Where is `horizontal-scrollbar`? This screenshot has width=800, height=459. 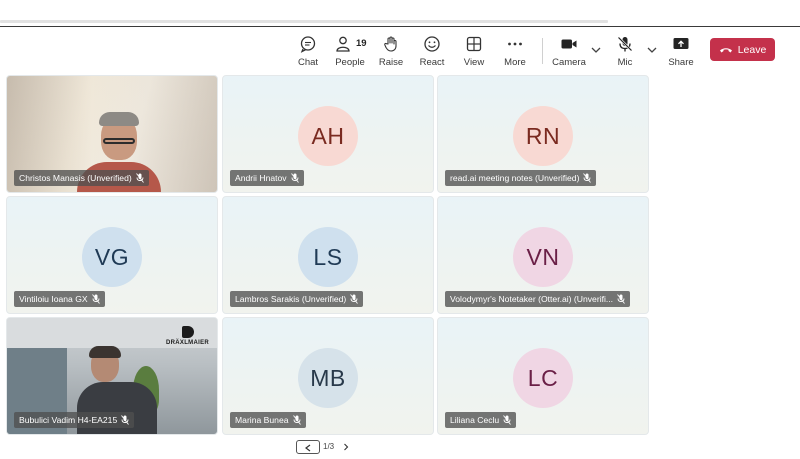
horizontal-scrollbar is located at coordinates (304, 21).